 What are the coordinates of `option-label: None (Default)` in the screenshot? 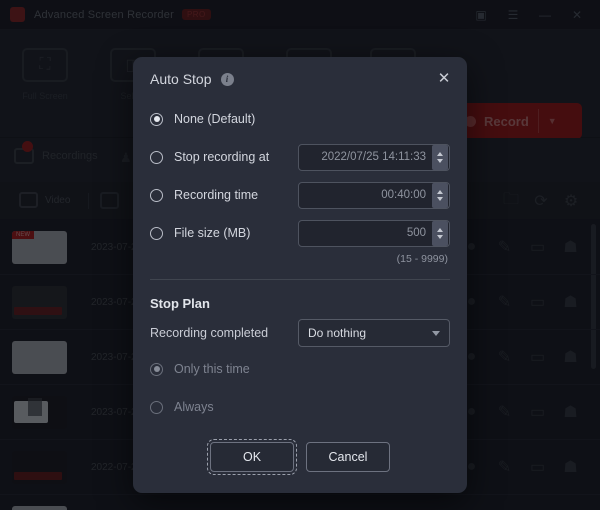 It's located at (215, 119).